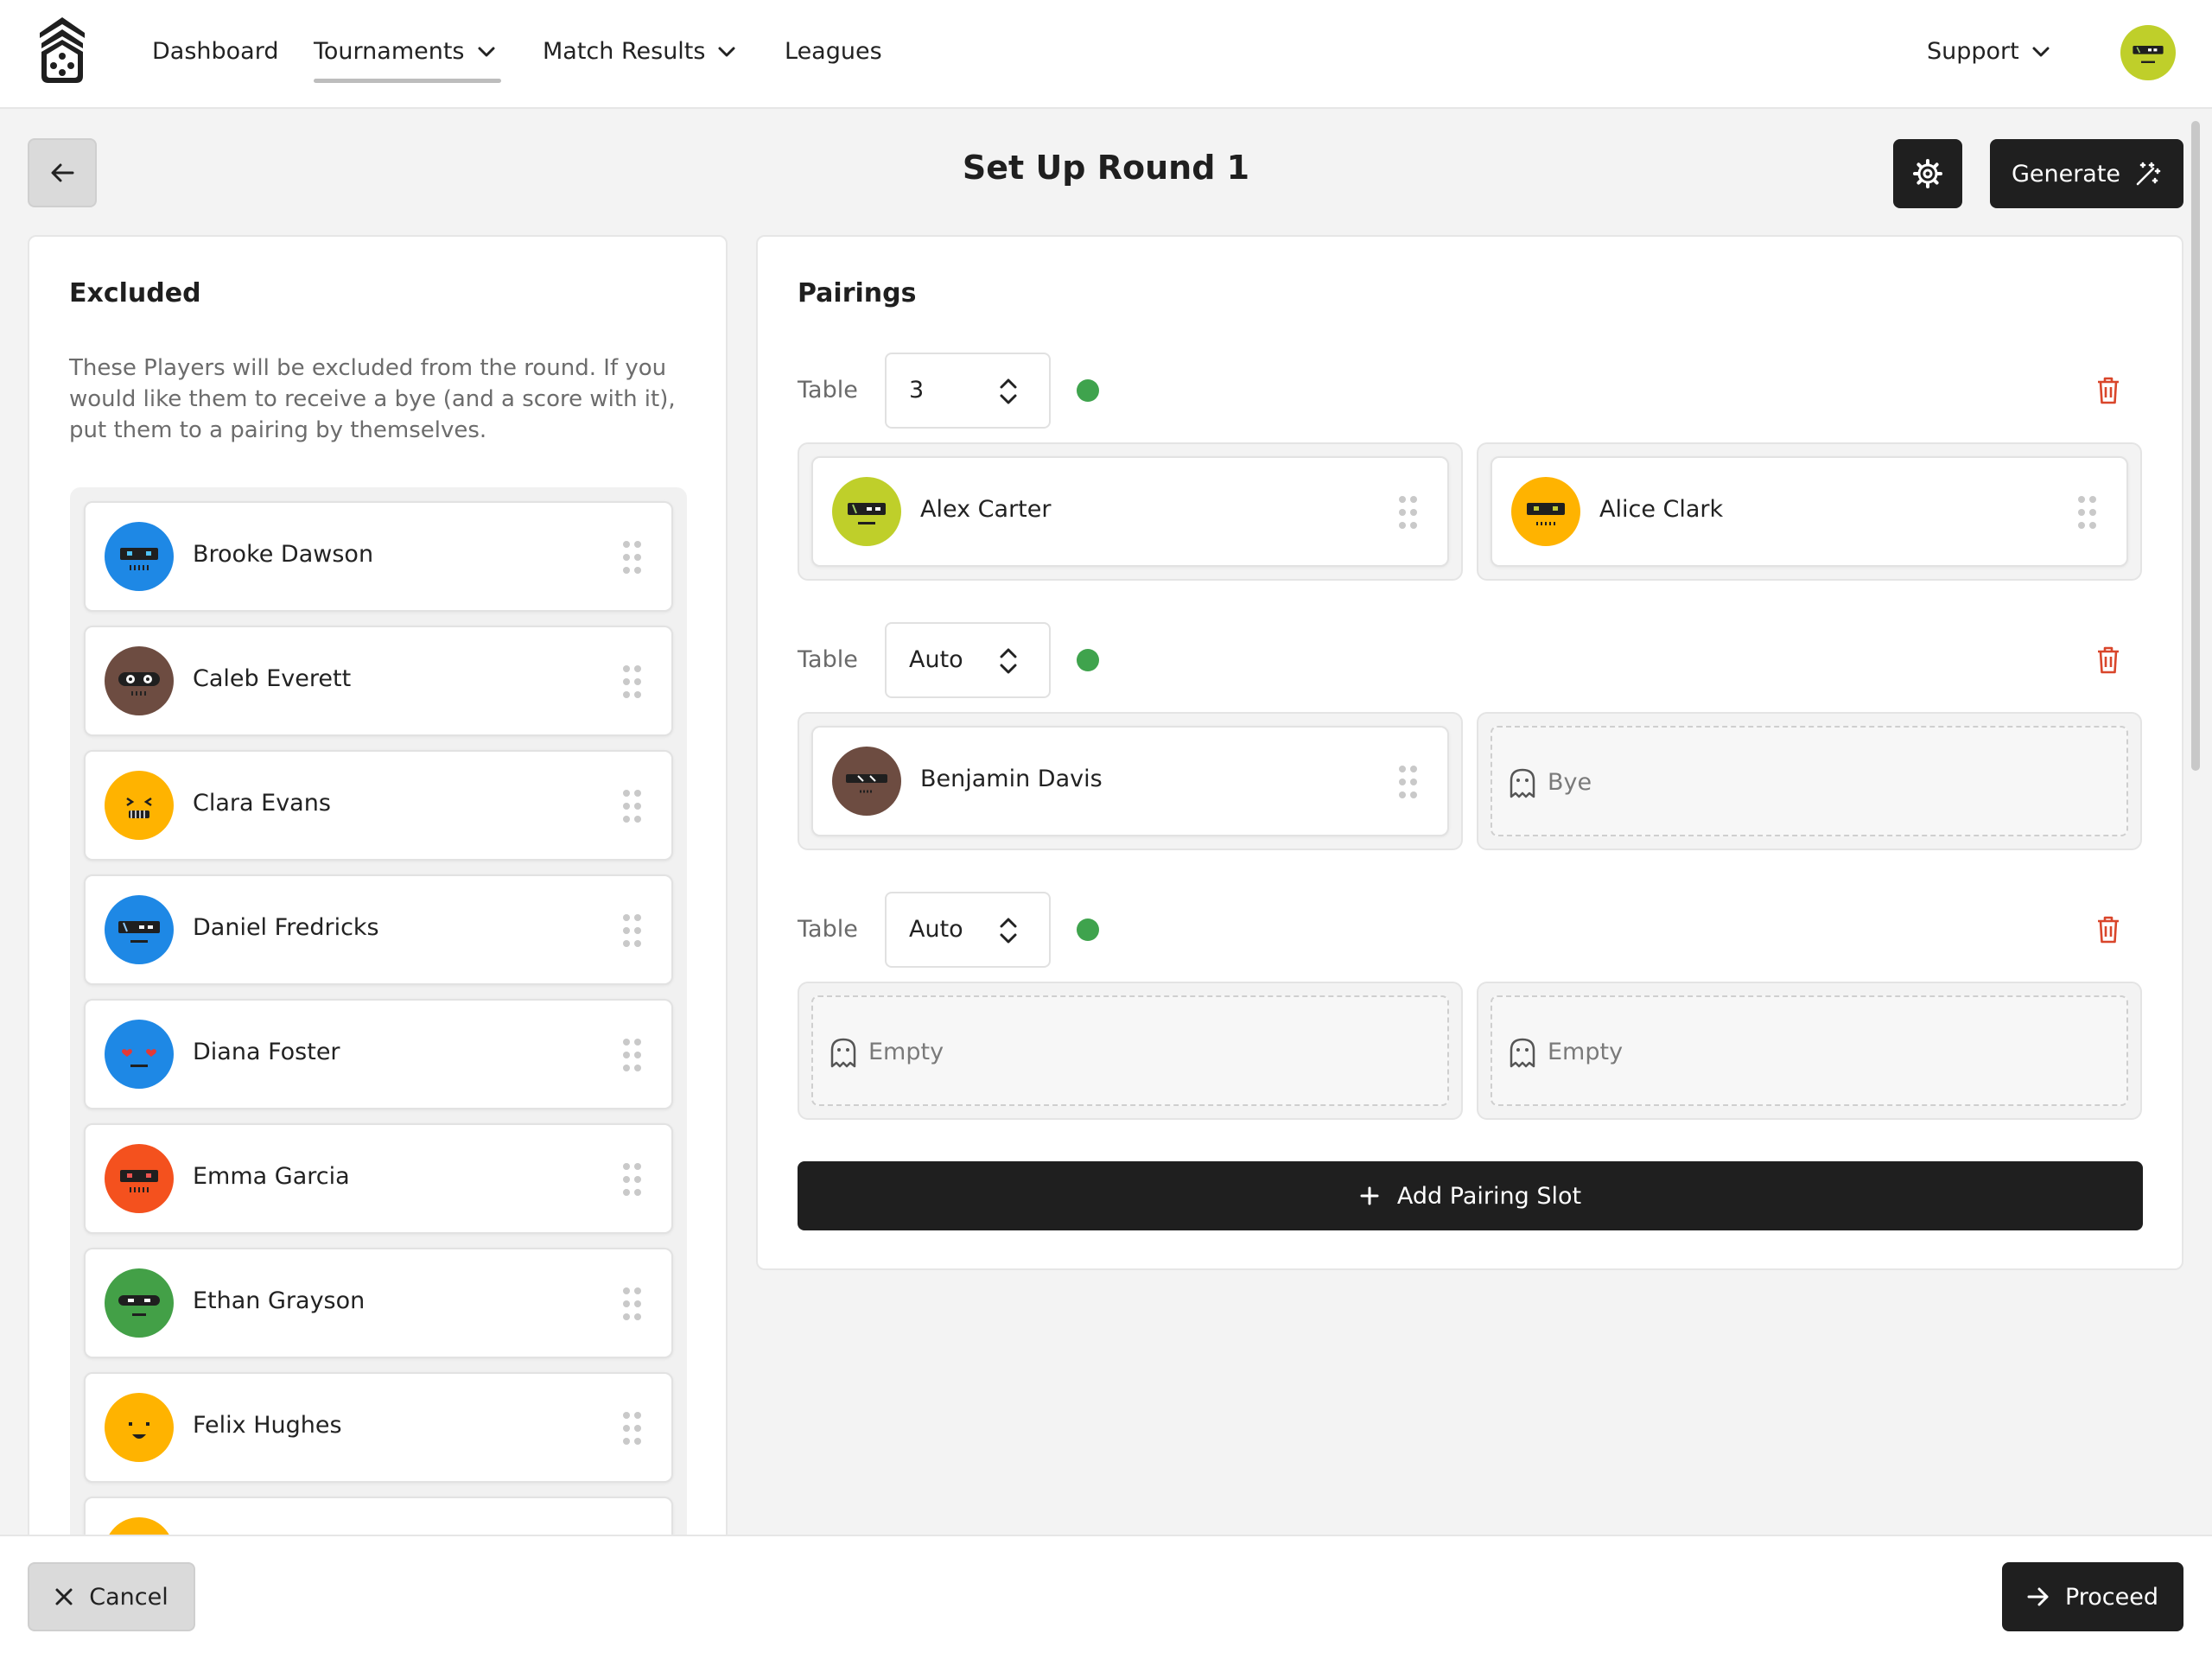 The height and width of the screenshot is (1659, 2212). I want to click on active-tab-indicator, so click(407, 81).